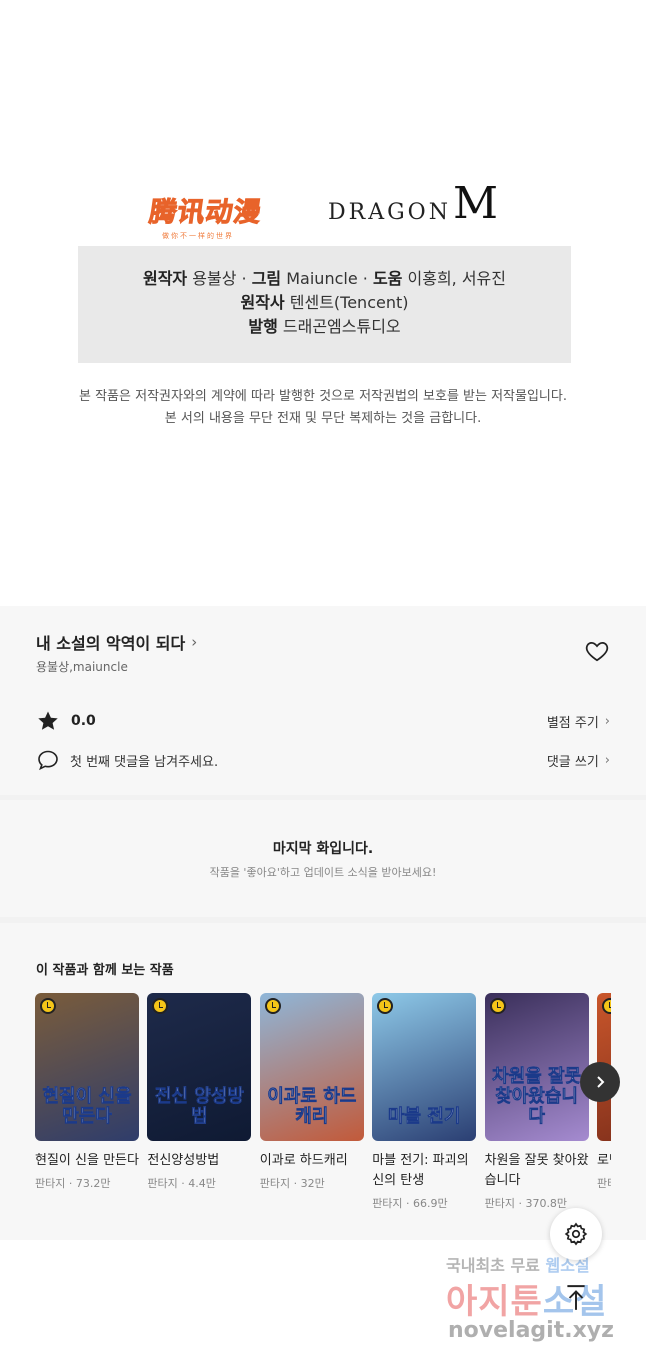 The width and height of the screenshot is (646, 1368). I want to click on credit-line-1: 원작자 용불상 · 그림 Maiuncle · 도움 이홍희, 서유진, so click(324, 279).